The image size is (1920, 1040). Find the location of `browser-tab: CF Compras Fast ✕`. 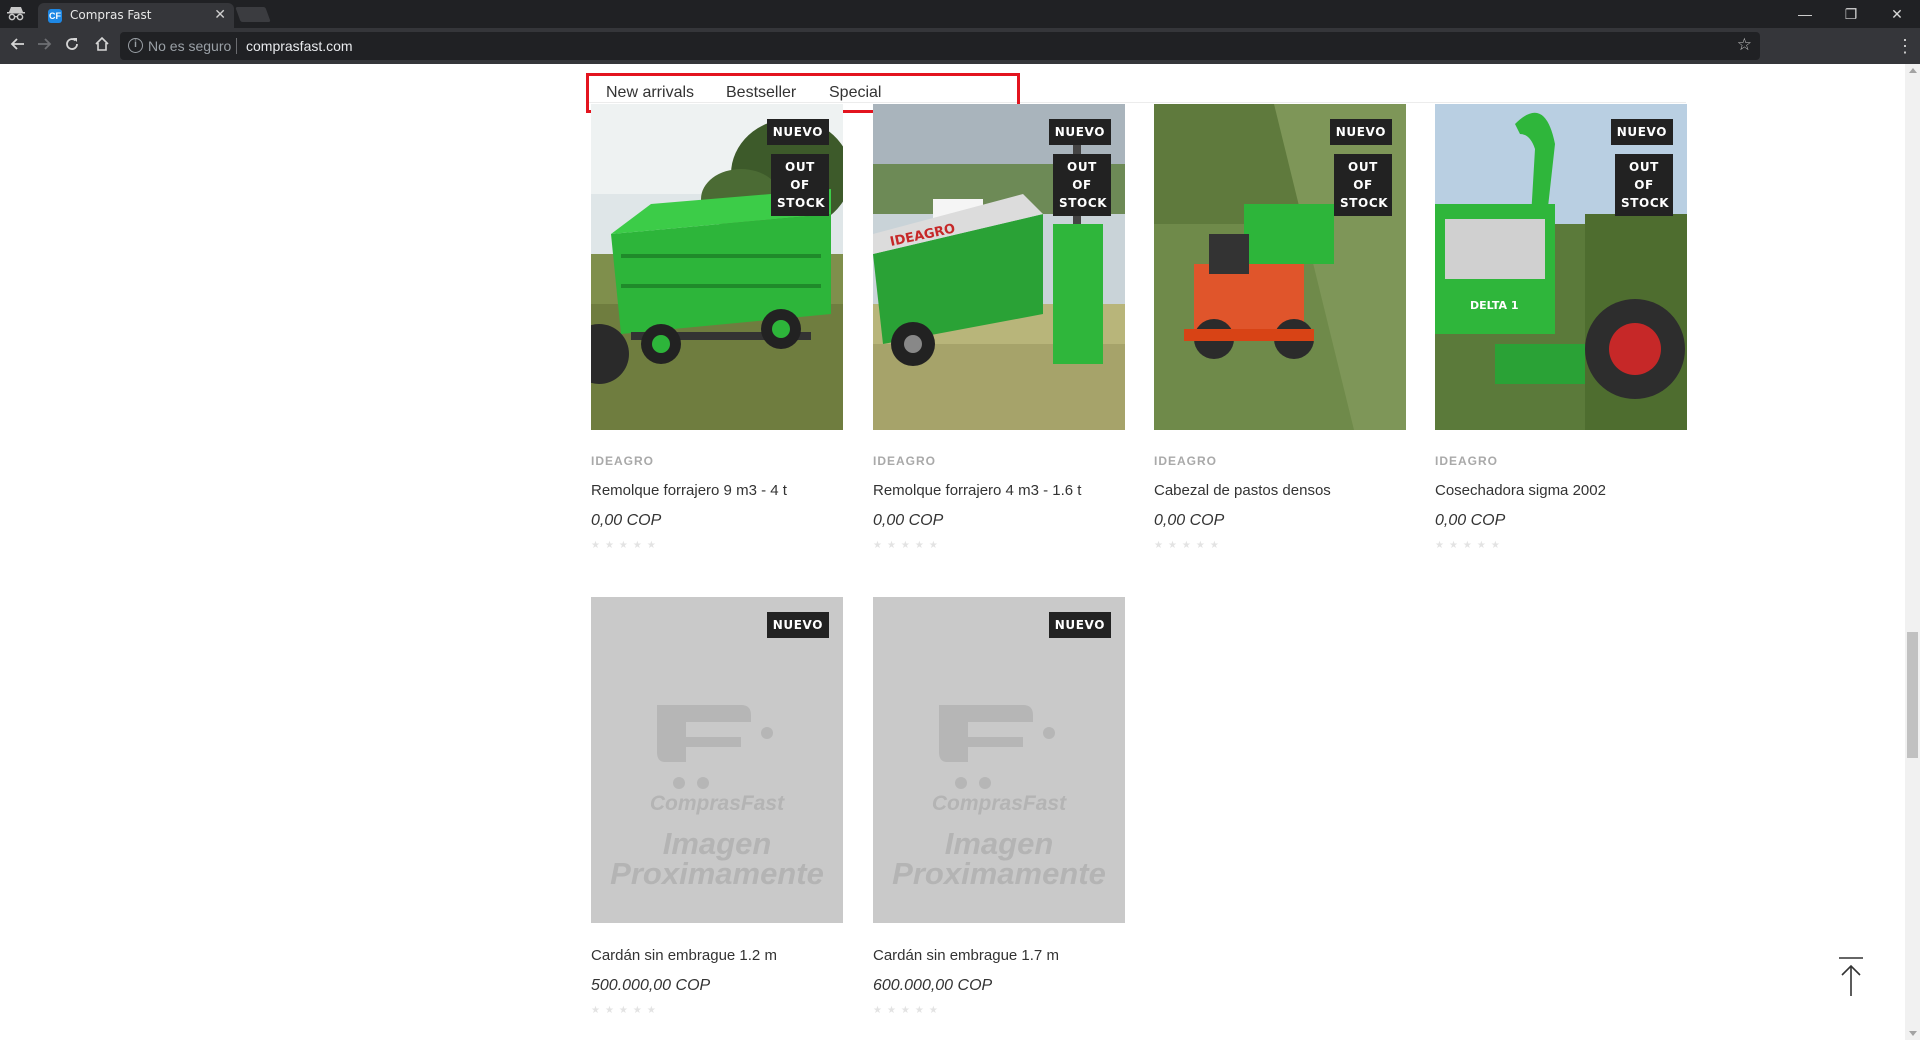

browser-tab: CF Compras Fast ✕ is located at coordinates (136, 15).